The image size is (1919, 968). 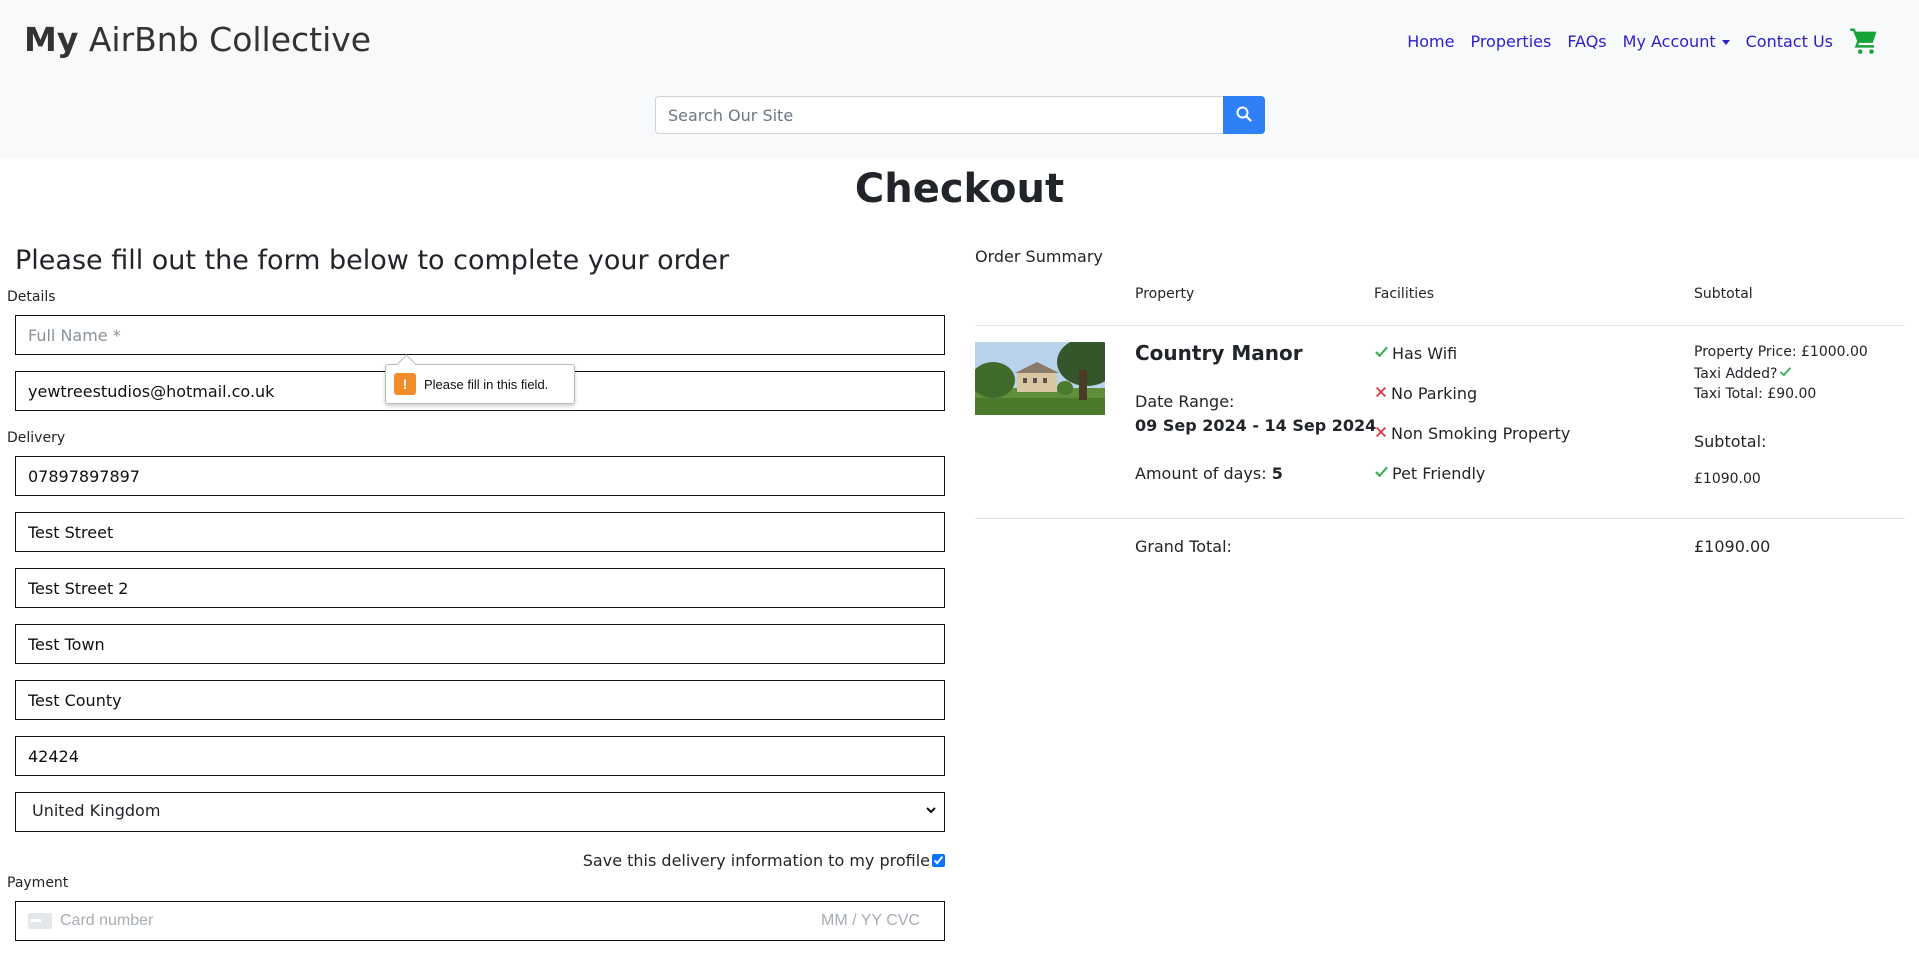 What do you see at coordinates (1510, 41) in the screenshot?
I see `nav-properties-link: Properties` at bounding box center [1510, 41].